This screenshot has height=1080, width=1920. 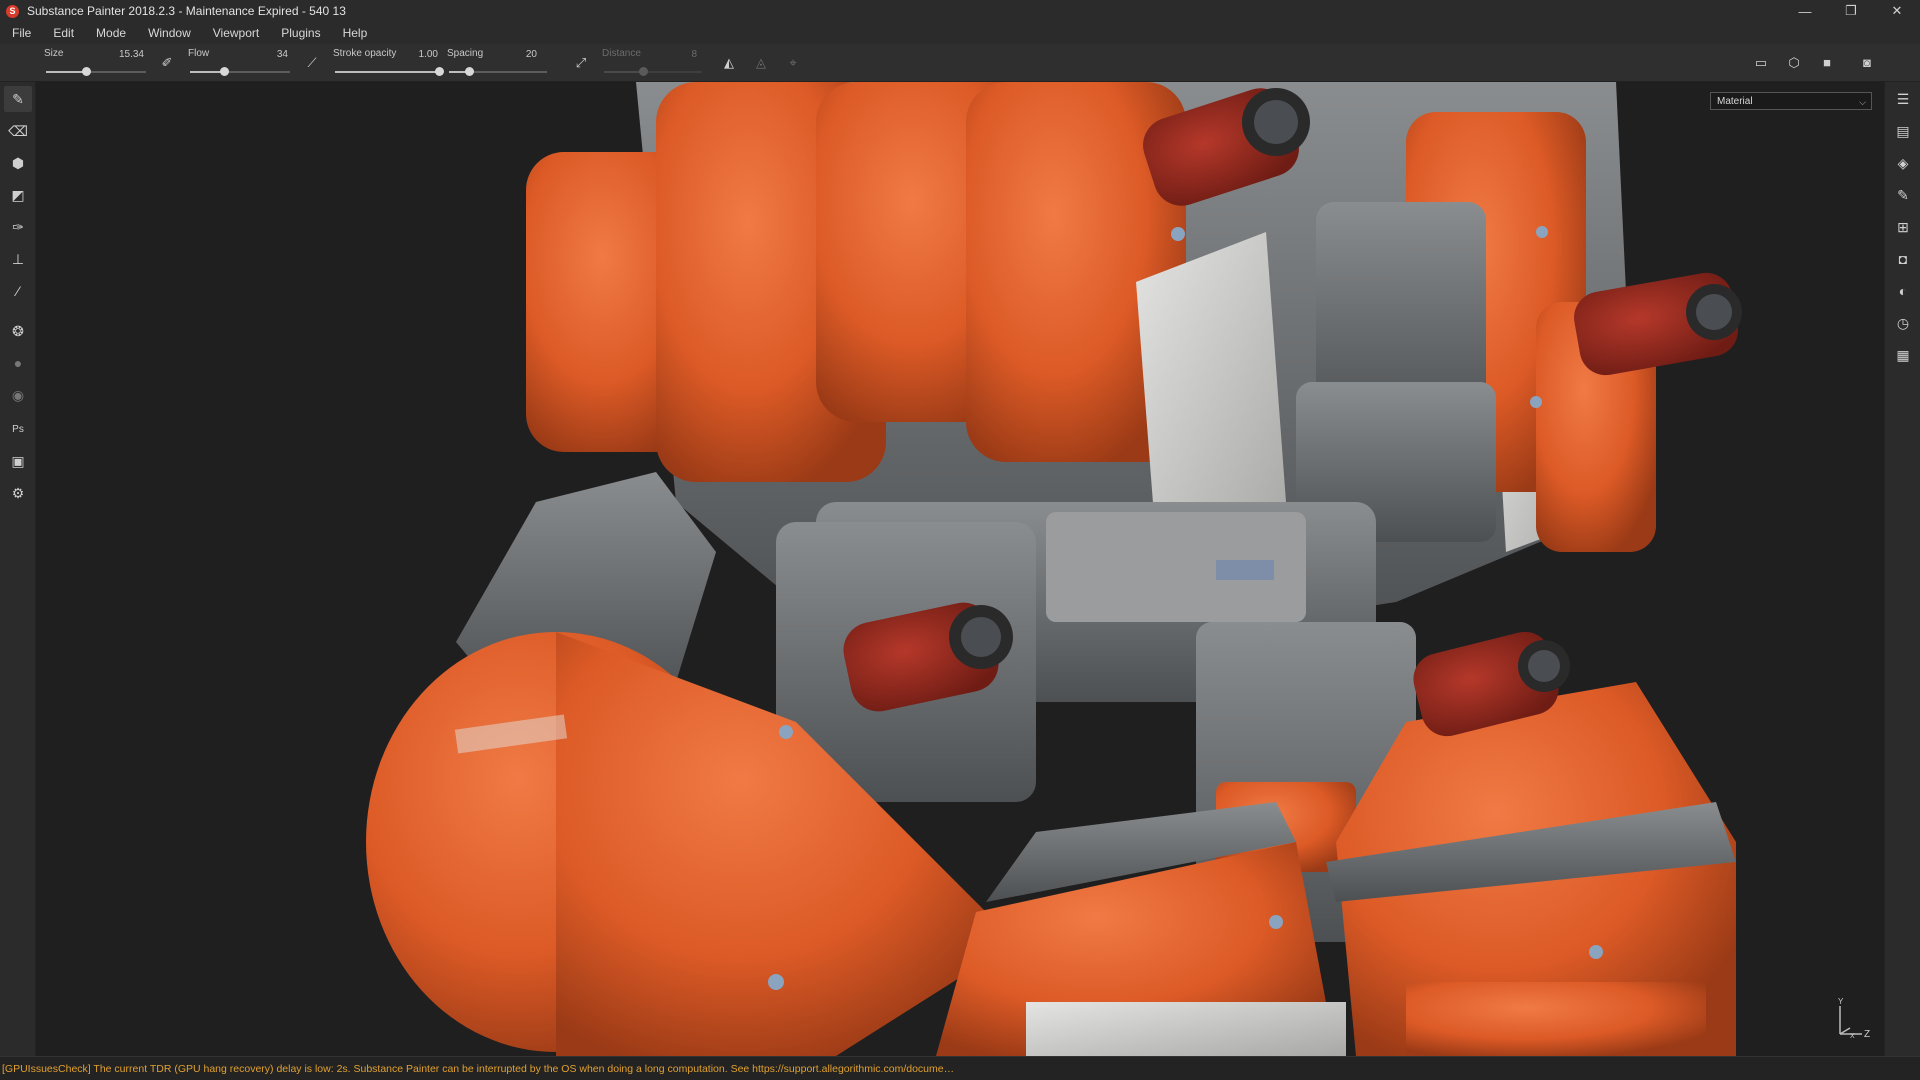 I want to click on shader-settings-icon: ◐, so click(x=1903, y=291).